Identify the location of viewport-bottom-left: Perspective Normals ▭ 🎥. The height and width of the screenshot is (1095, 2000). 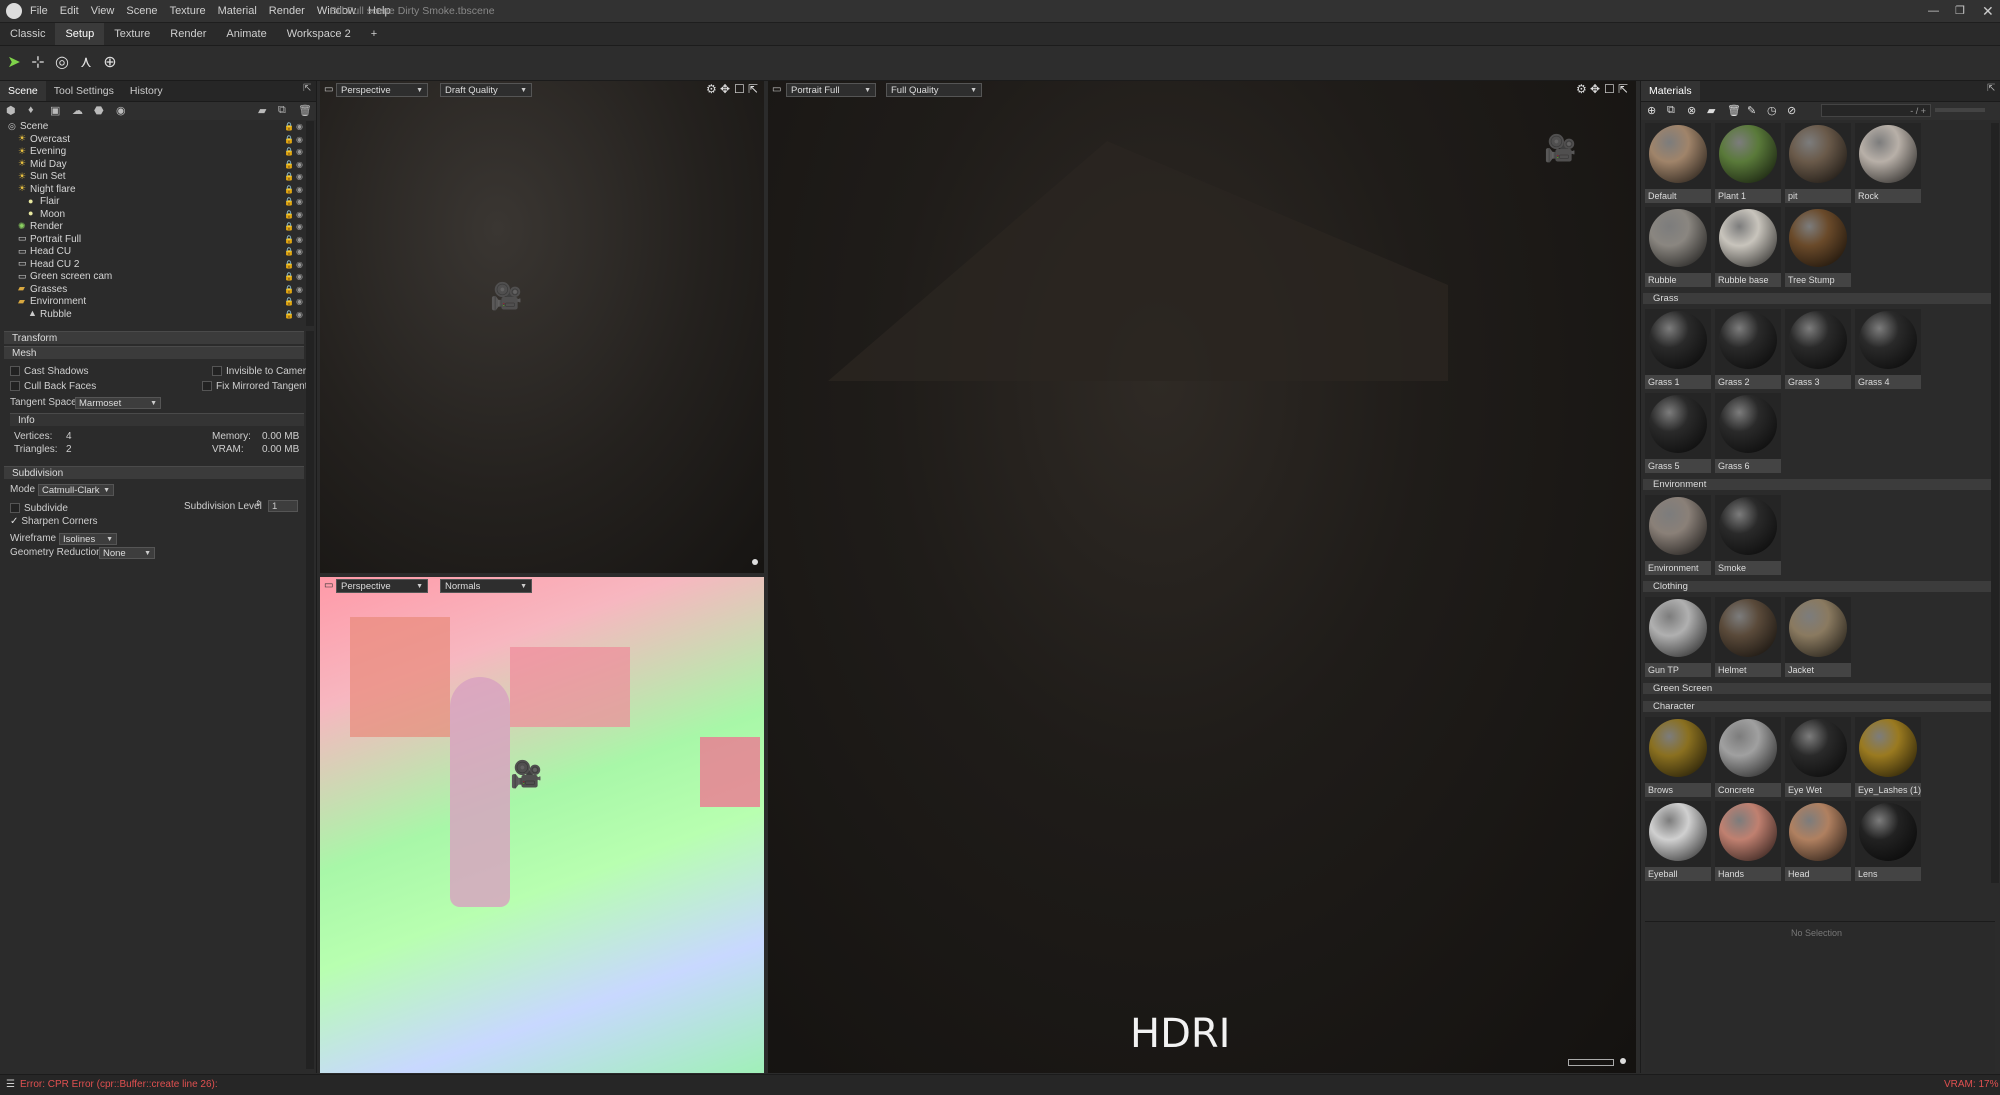
(542, 825).